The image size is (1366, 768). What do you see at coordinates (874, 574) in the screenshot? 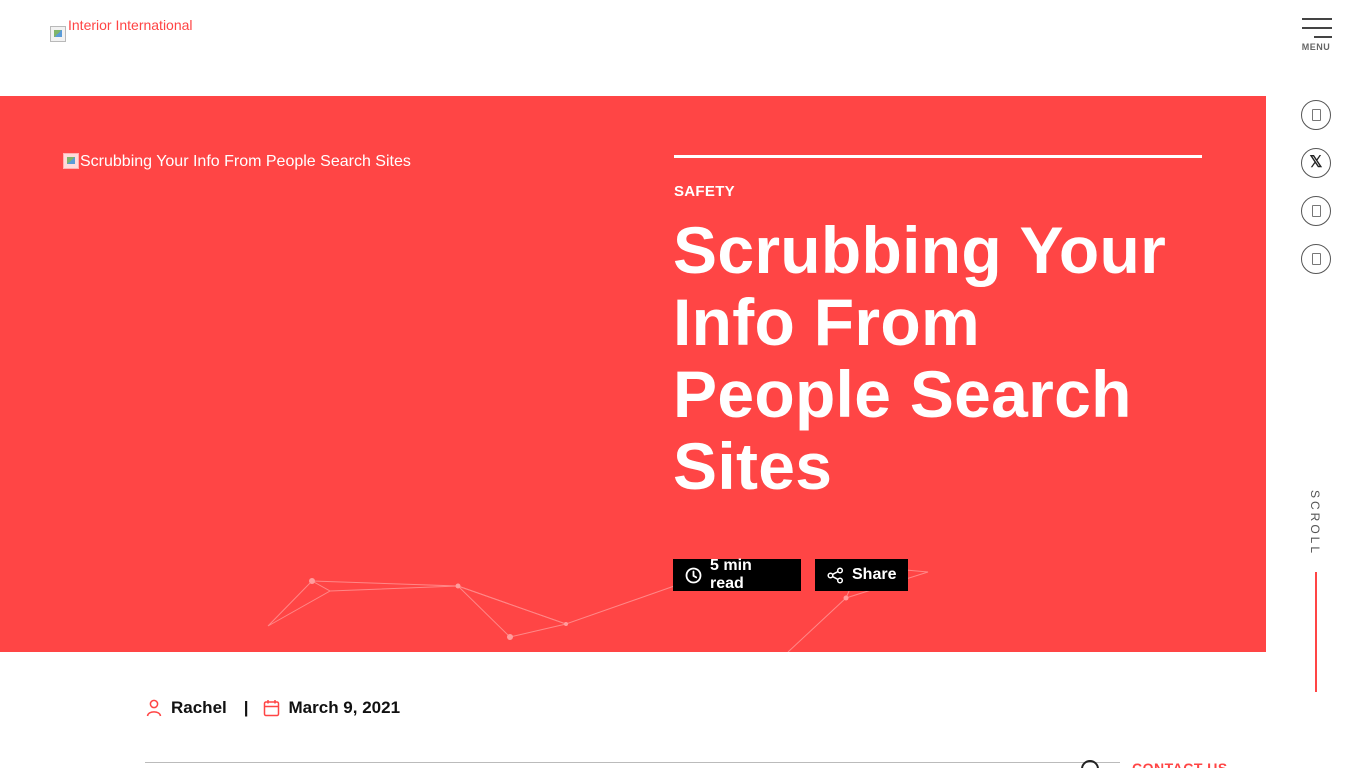
I see `share-label: Share` at bounding box center [874, 574].